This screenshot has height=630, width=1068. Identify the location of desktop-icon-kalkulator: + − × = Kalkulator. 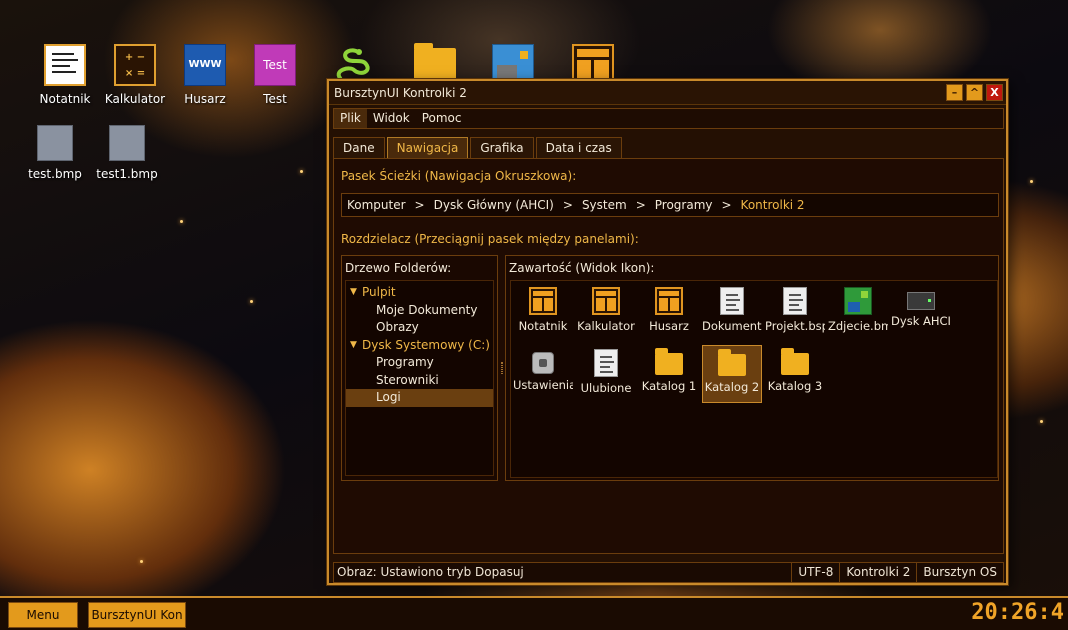
(135, 75).